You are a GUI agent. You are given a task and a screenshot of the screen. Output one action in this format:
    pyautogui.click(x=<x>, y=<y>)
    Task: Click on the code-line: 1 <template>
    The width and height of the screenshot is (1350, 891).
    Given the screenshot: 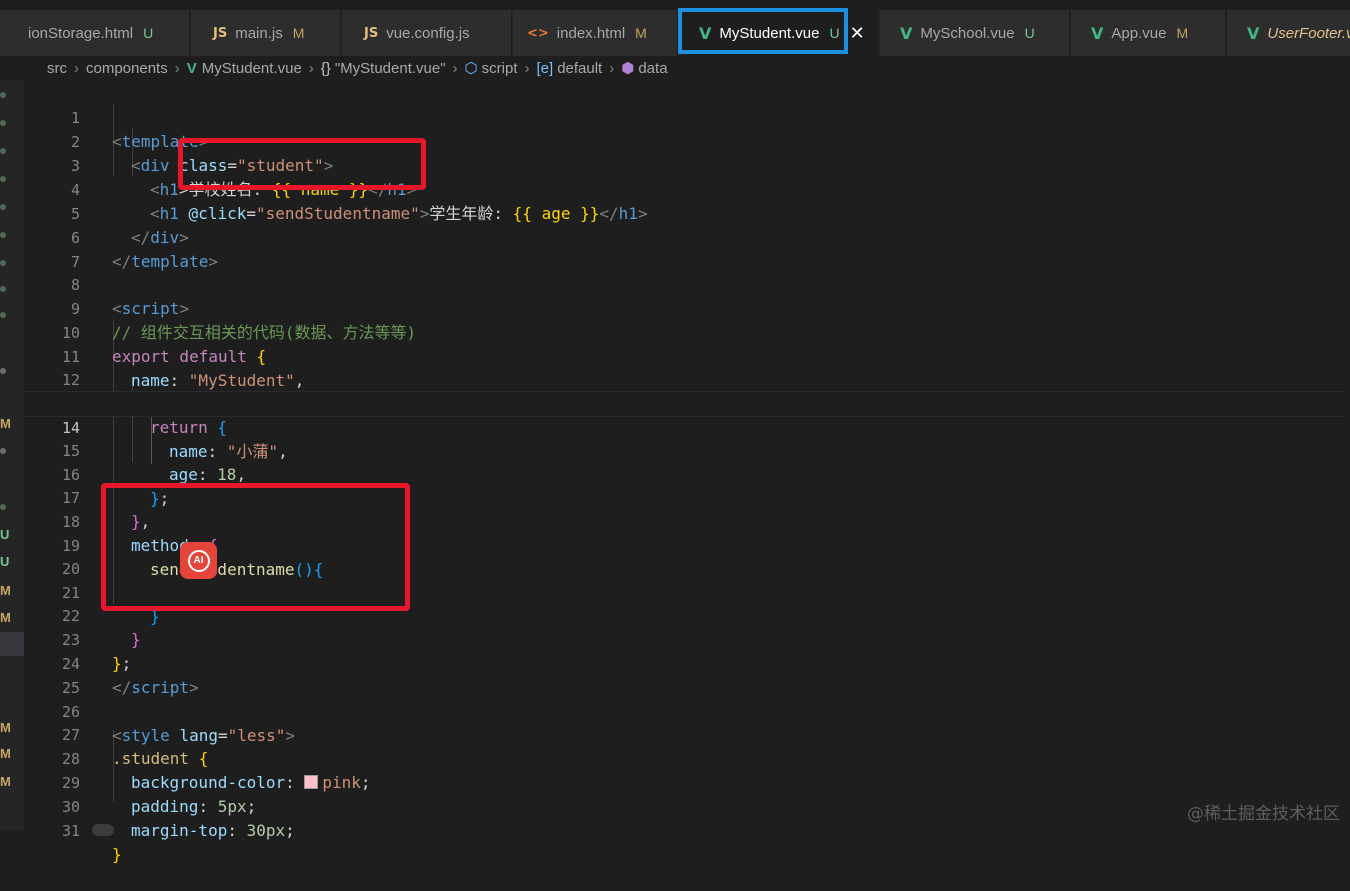 What is the action you would take?
    pyautogui.click(x=684, y=116)
    